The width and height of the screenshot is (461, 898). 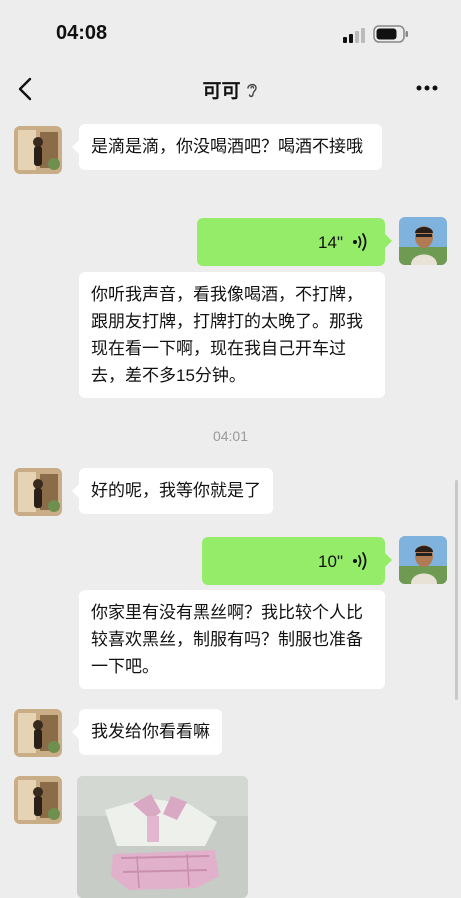 I want to click on status-time: 04:08, so click(x=82, y=33).